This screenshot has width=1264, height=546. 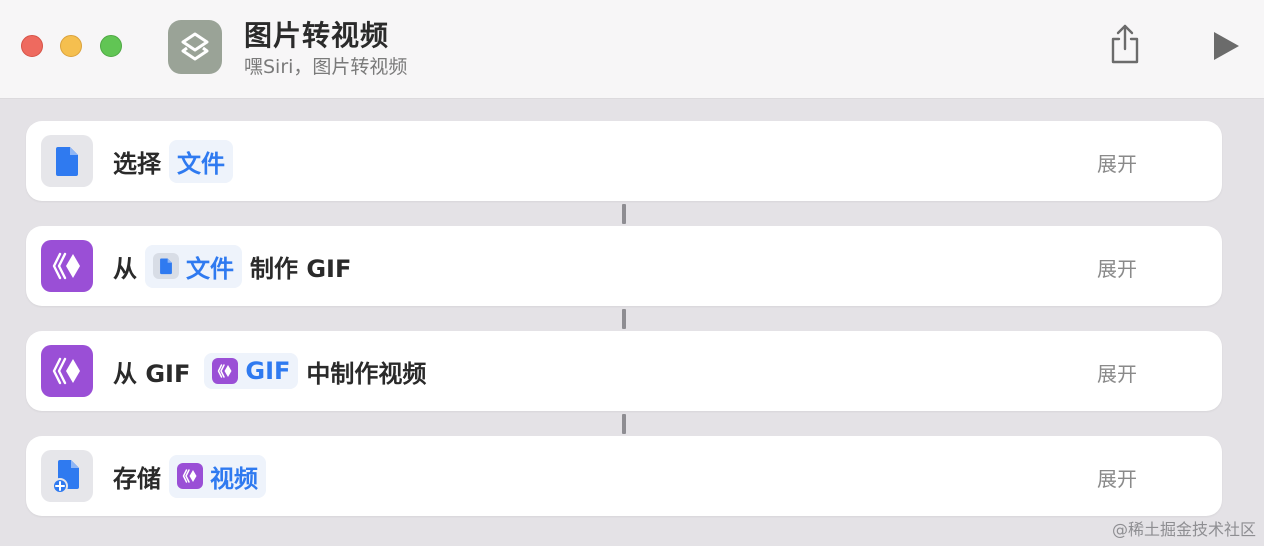 I want to click on action-make-video-from-gif: 从 GIF GIF 中制作视频 展开, so click(x=624, y=371).